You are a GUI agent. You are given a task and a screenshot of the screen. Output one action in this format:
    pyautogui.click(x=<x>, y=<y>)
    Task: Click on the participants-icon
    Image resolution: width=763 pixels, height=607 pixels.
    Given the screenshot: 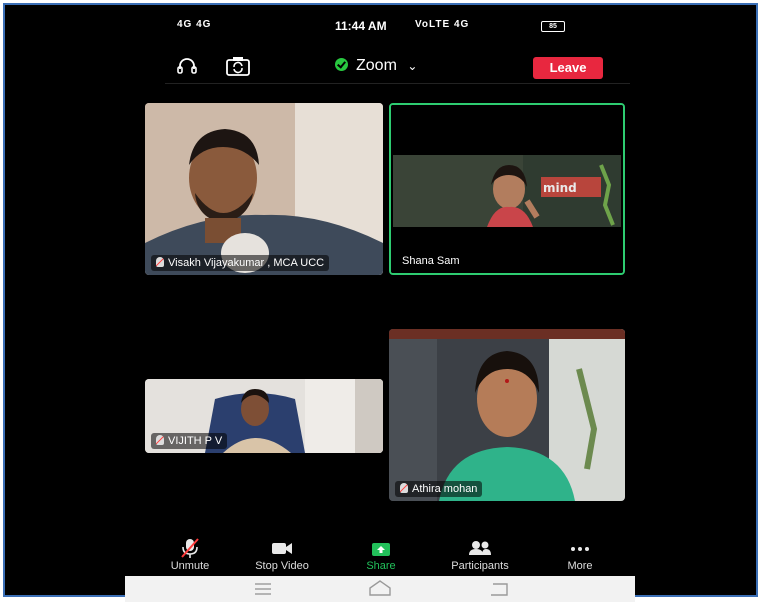 What is the action you would take?
    pyautogui.click(x=480, y=548)
    